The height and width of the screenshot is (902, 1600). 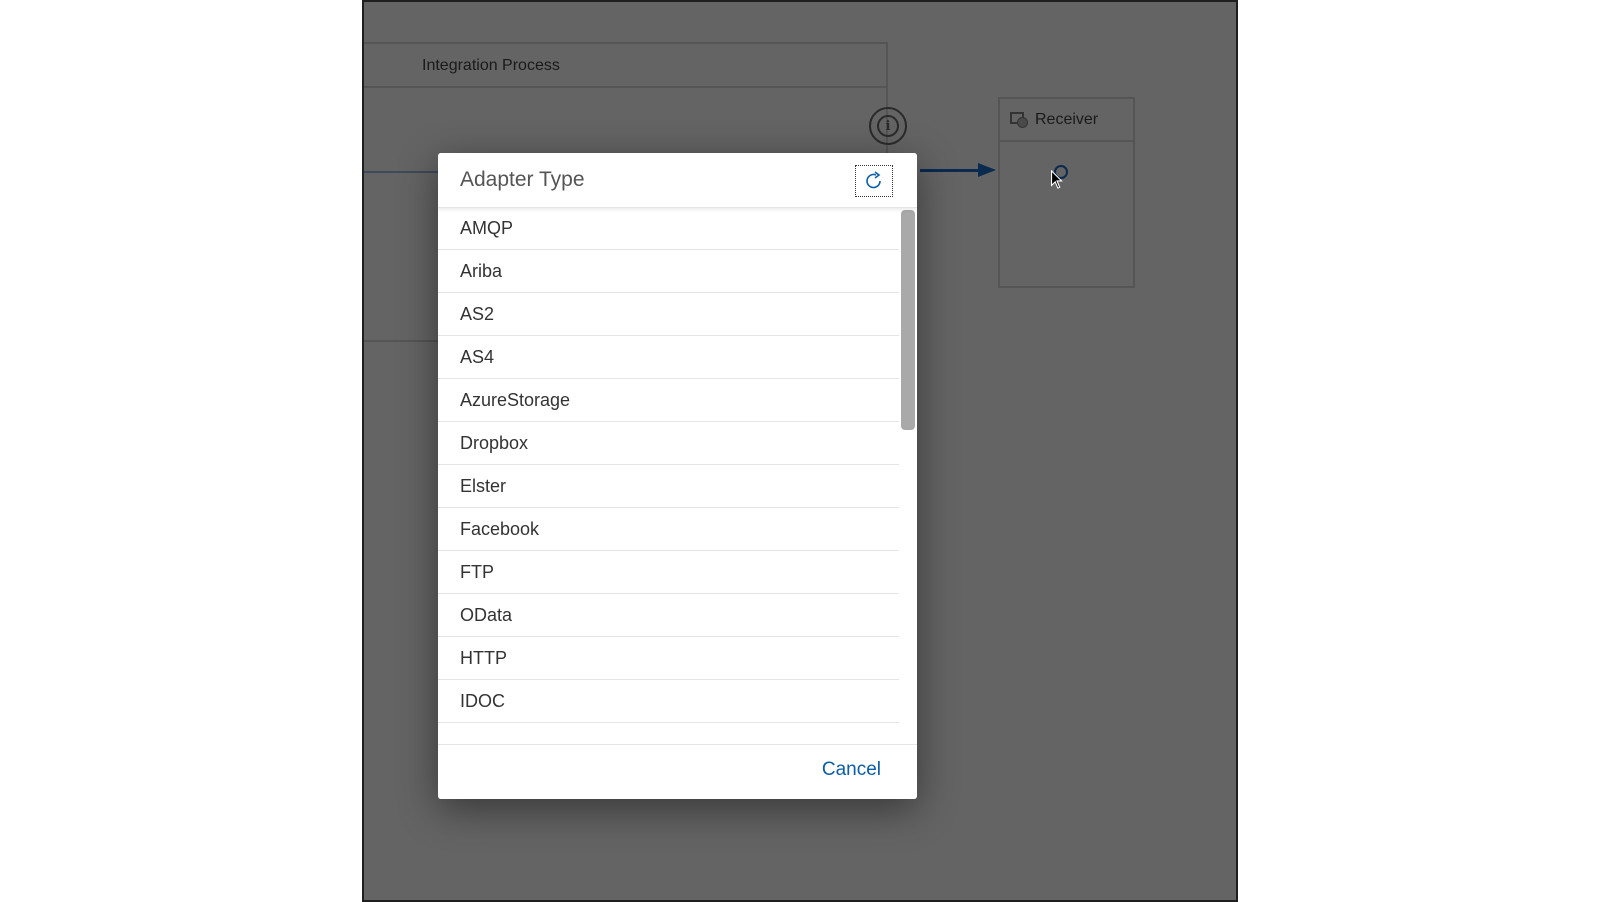 I want to click on message-flow-line, so click(x=403, y=172).